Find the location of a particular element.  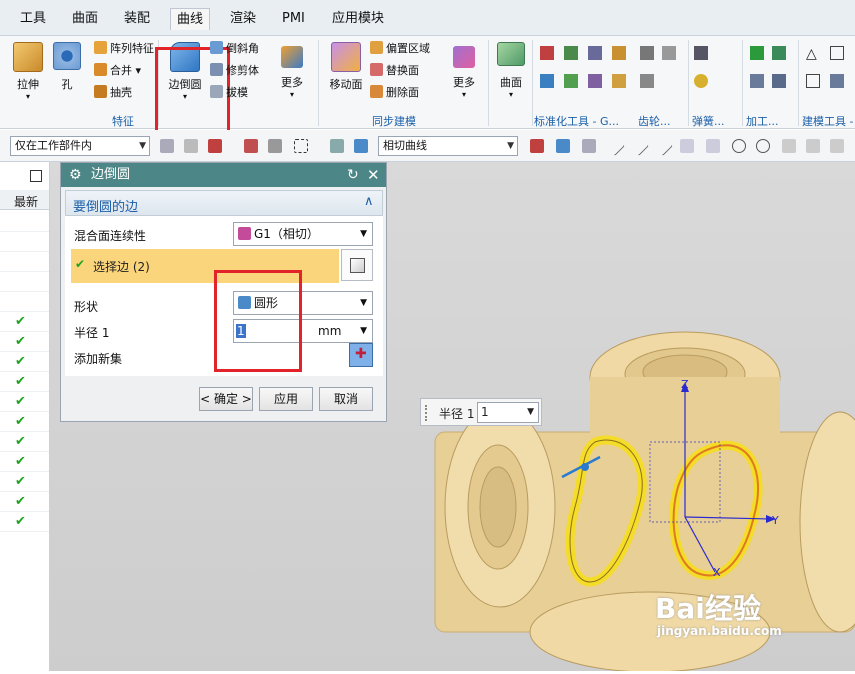

menu-tools: 工具 is located at coordinates (33, 19).